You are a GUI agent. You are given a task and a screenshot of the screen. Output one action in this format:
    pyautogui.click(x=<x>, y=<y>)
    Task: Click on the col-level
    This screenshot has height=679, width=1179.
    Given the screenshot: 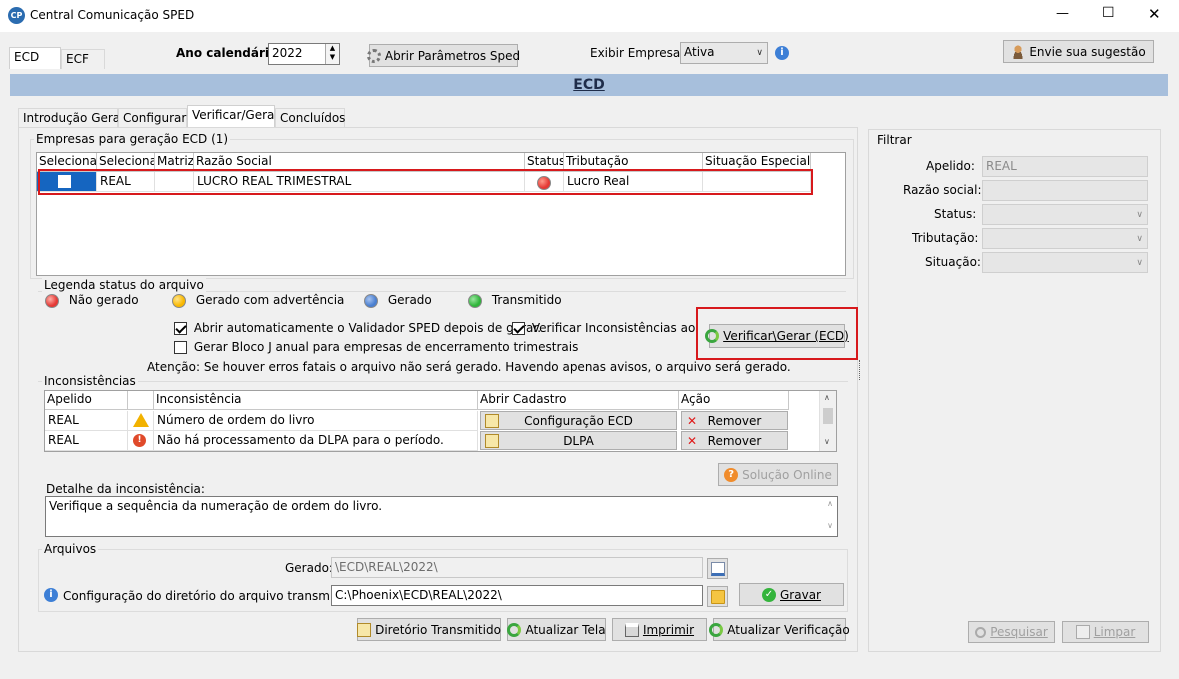 What is the action you would take?
    pyautogui.click(x=141, y=400)
    